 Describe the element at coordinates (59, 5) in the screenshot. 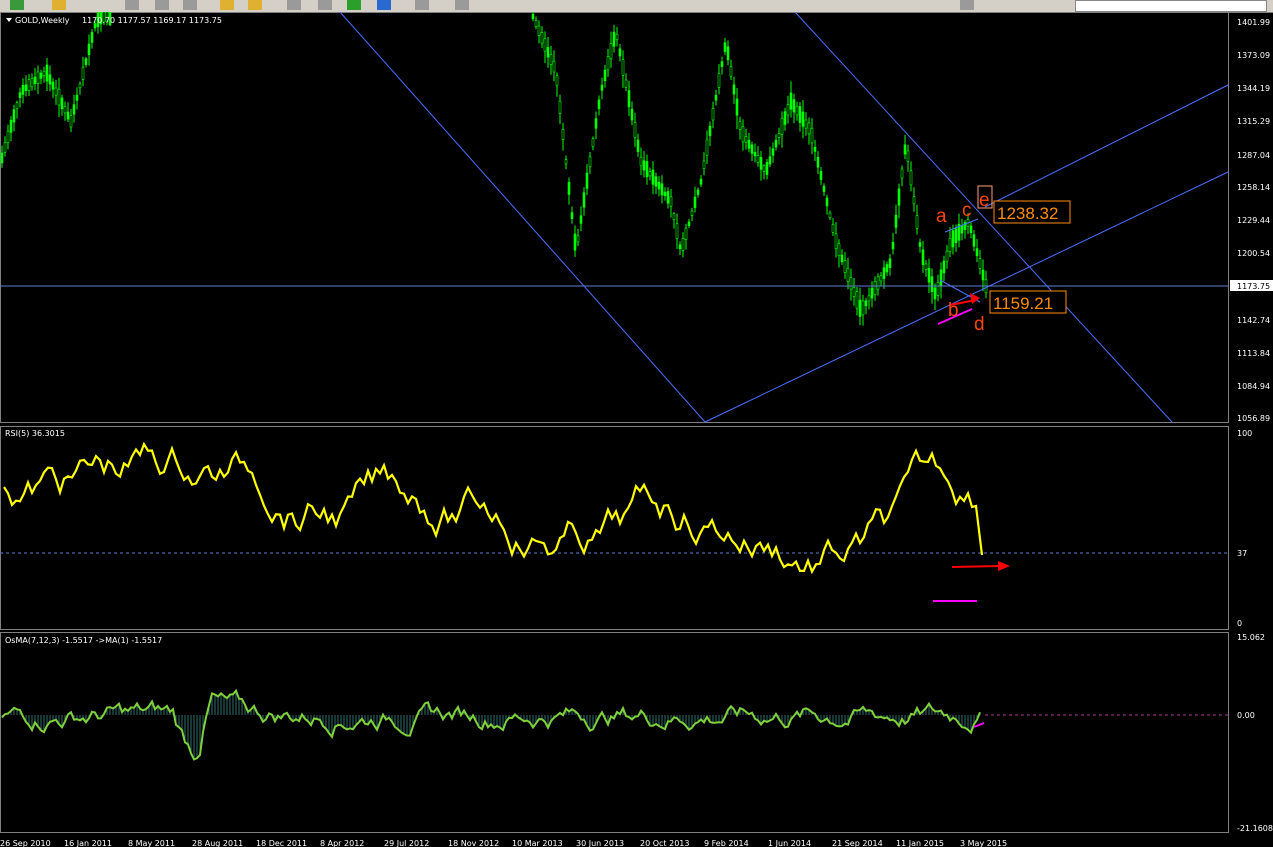

I see `folder-icon` at that location.